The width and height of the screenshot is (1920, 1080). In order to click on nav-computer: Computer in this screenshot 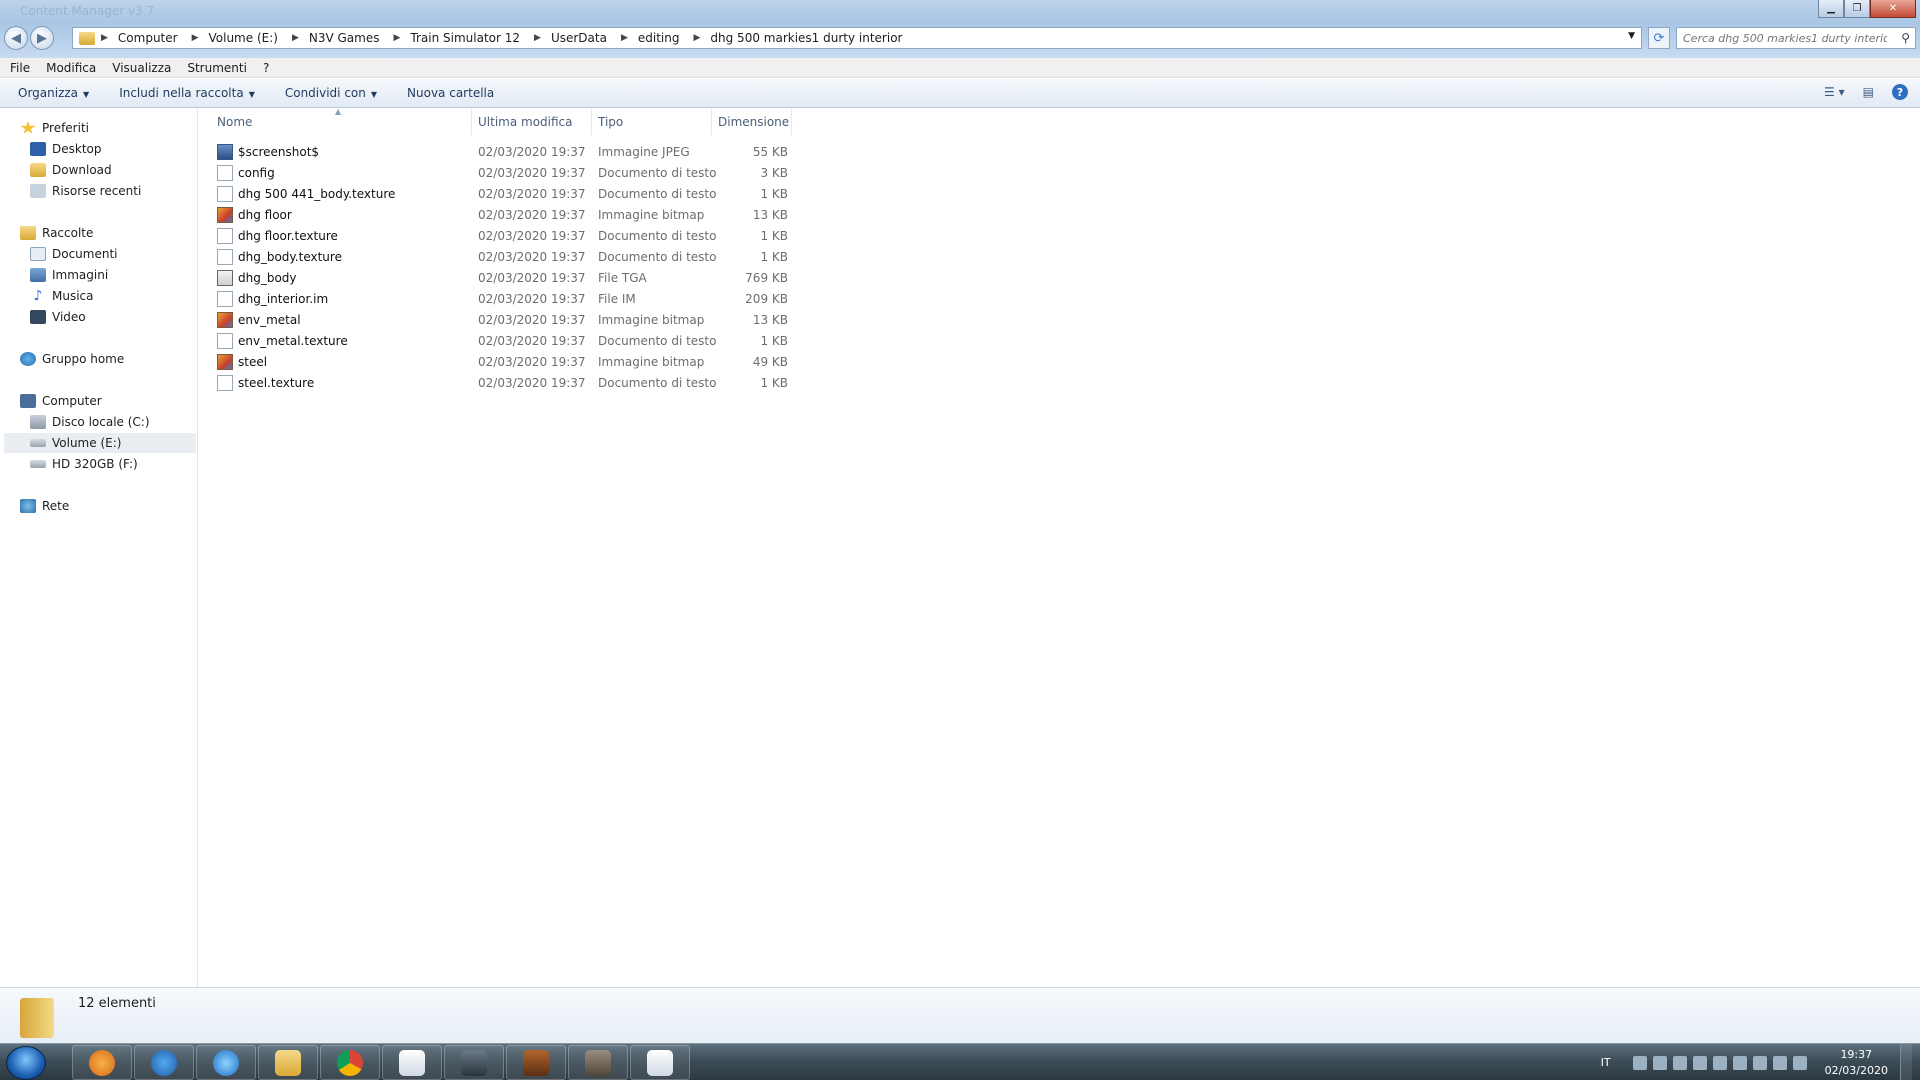, I will do `click(61, 401)`.